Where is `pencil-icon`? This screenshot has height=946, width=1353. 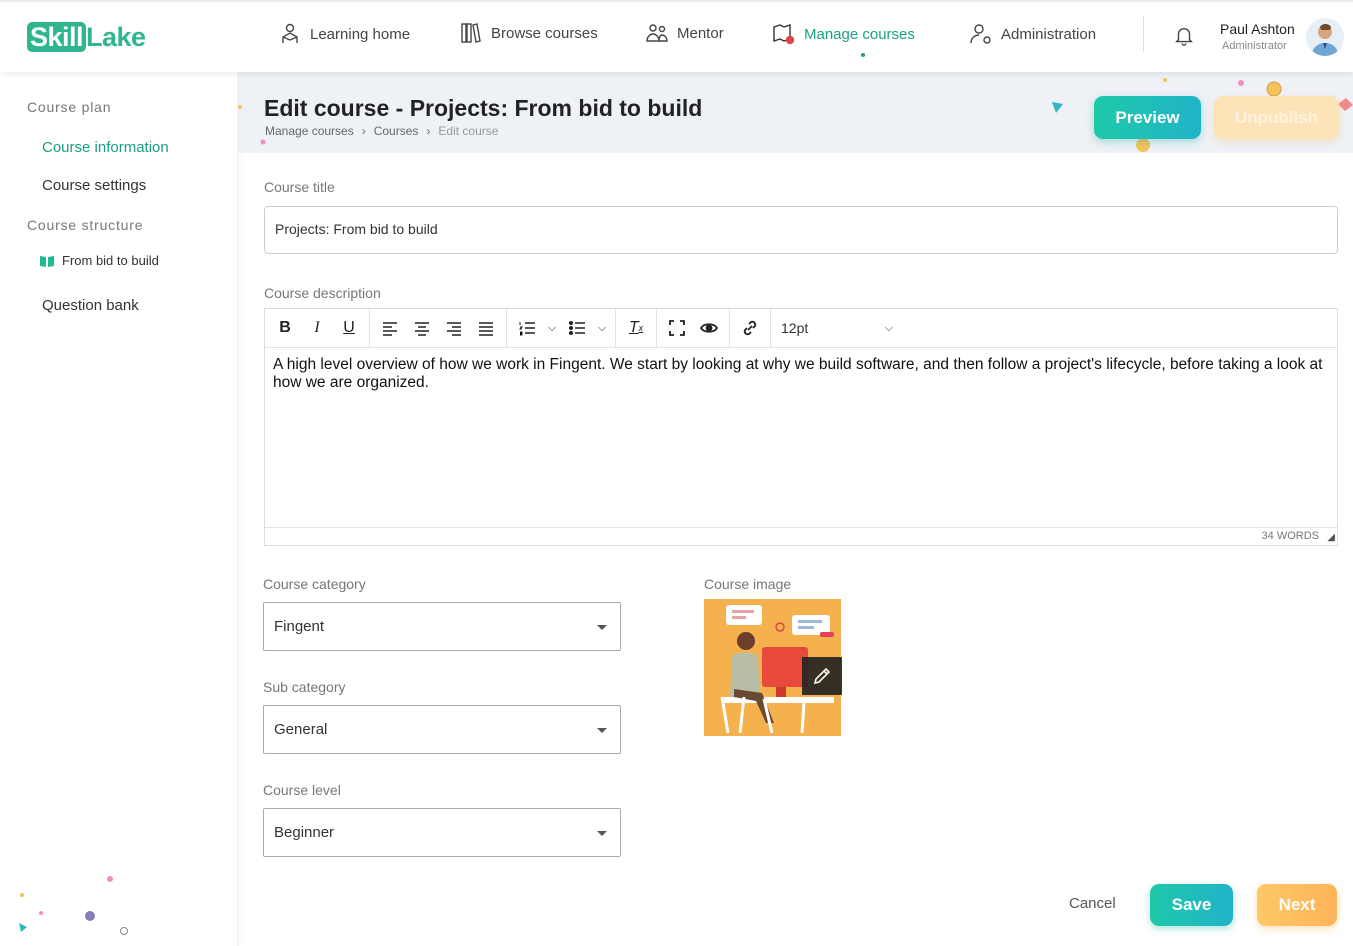
pencil-icon is located at coordinates (822, 676).